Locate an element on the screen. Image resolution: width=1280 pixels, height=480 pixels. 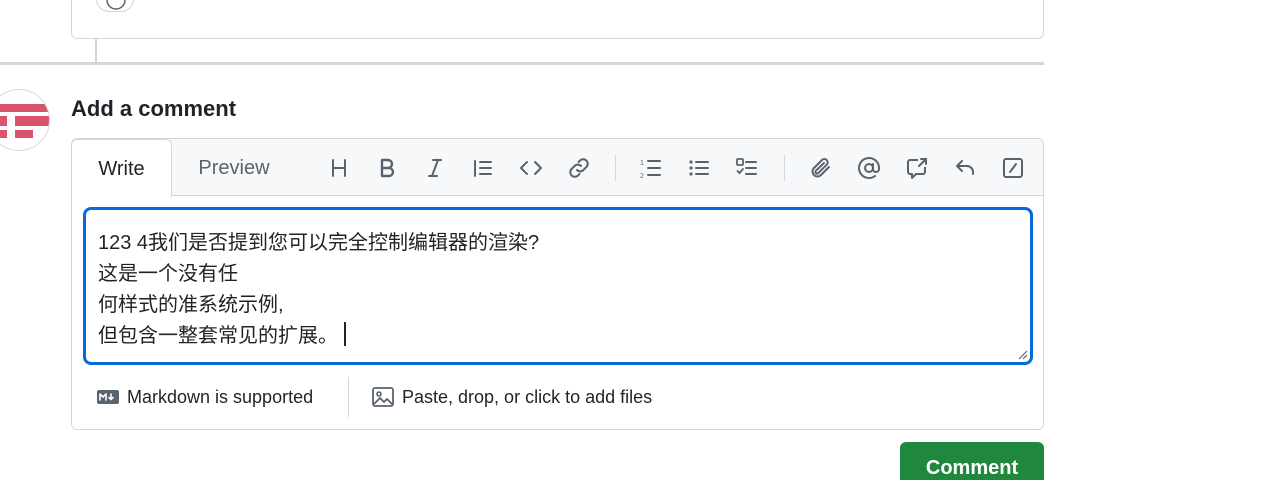
code-button is located at coordinates (531, 168).